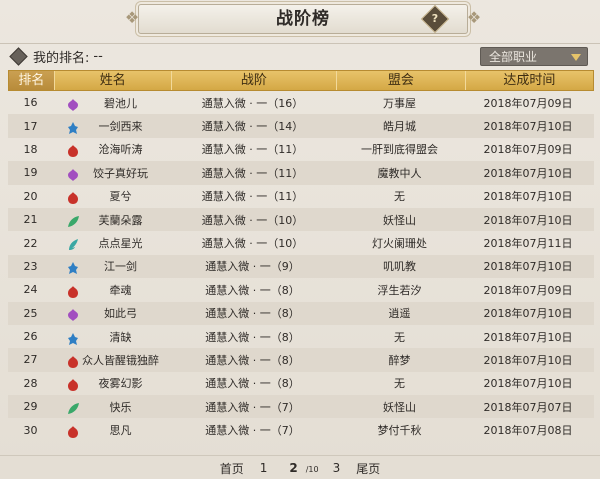 The image size is (600, 479). What do you see at coordinates (399, 431) in the screenshot?
I see `guild-cell: 梦付千秋` at bounding box center [399, 431].